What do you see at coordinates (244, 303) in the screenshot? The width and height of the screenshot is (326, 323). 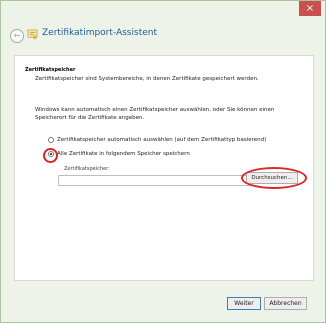 I see `next-button: Weiter` at bounding box center [244, 303].